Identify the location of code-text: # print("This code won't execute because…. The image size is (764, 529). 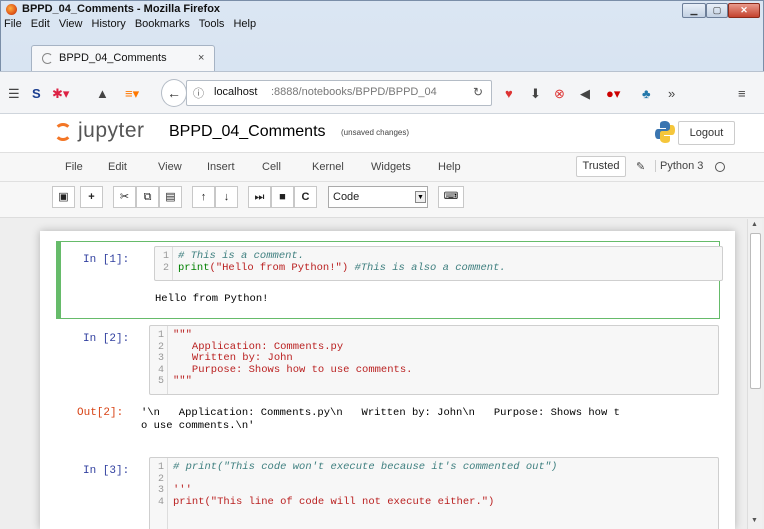
(365, 483).